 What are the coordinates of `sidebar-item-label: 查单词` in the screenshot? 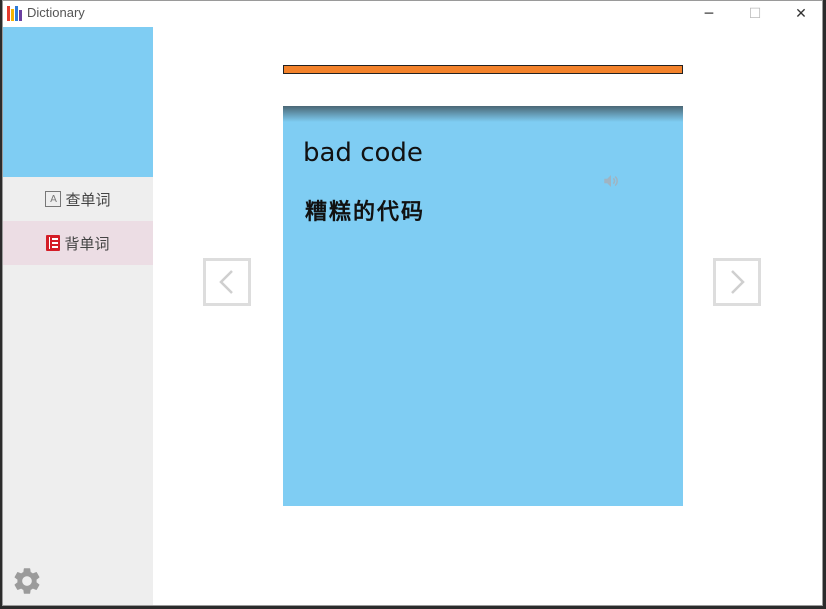 It's located at (88, 199).